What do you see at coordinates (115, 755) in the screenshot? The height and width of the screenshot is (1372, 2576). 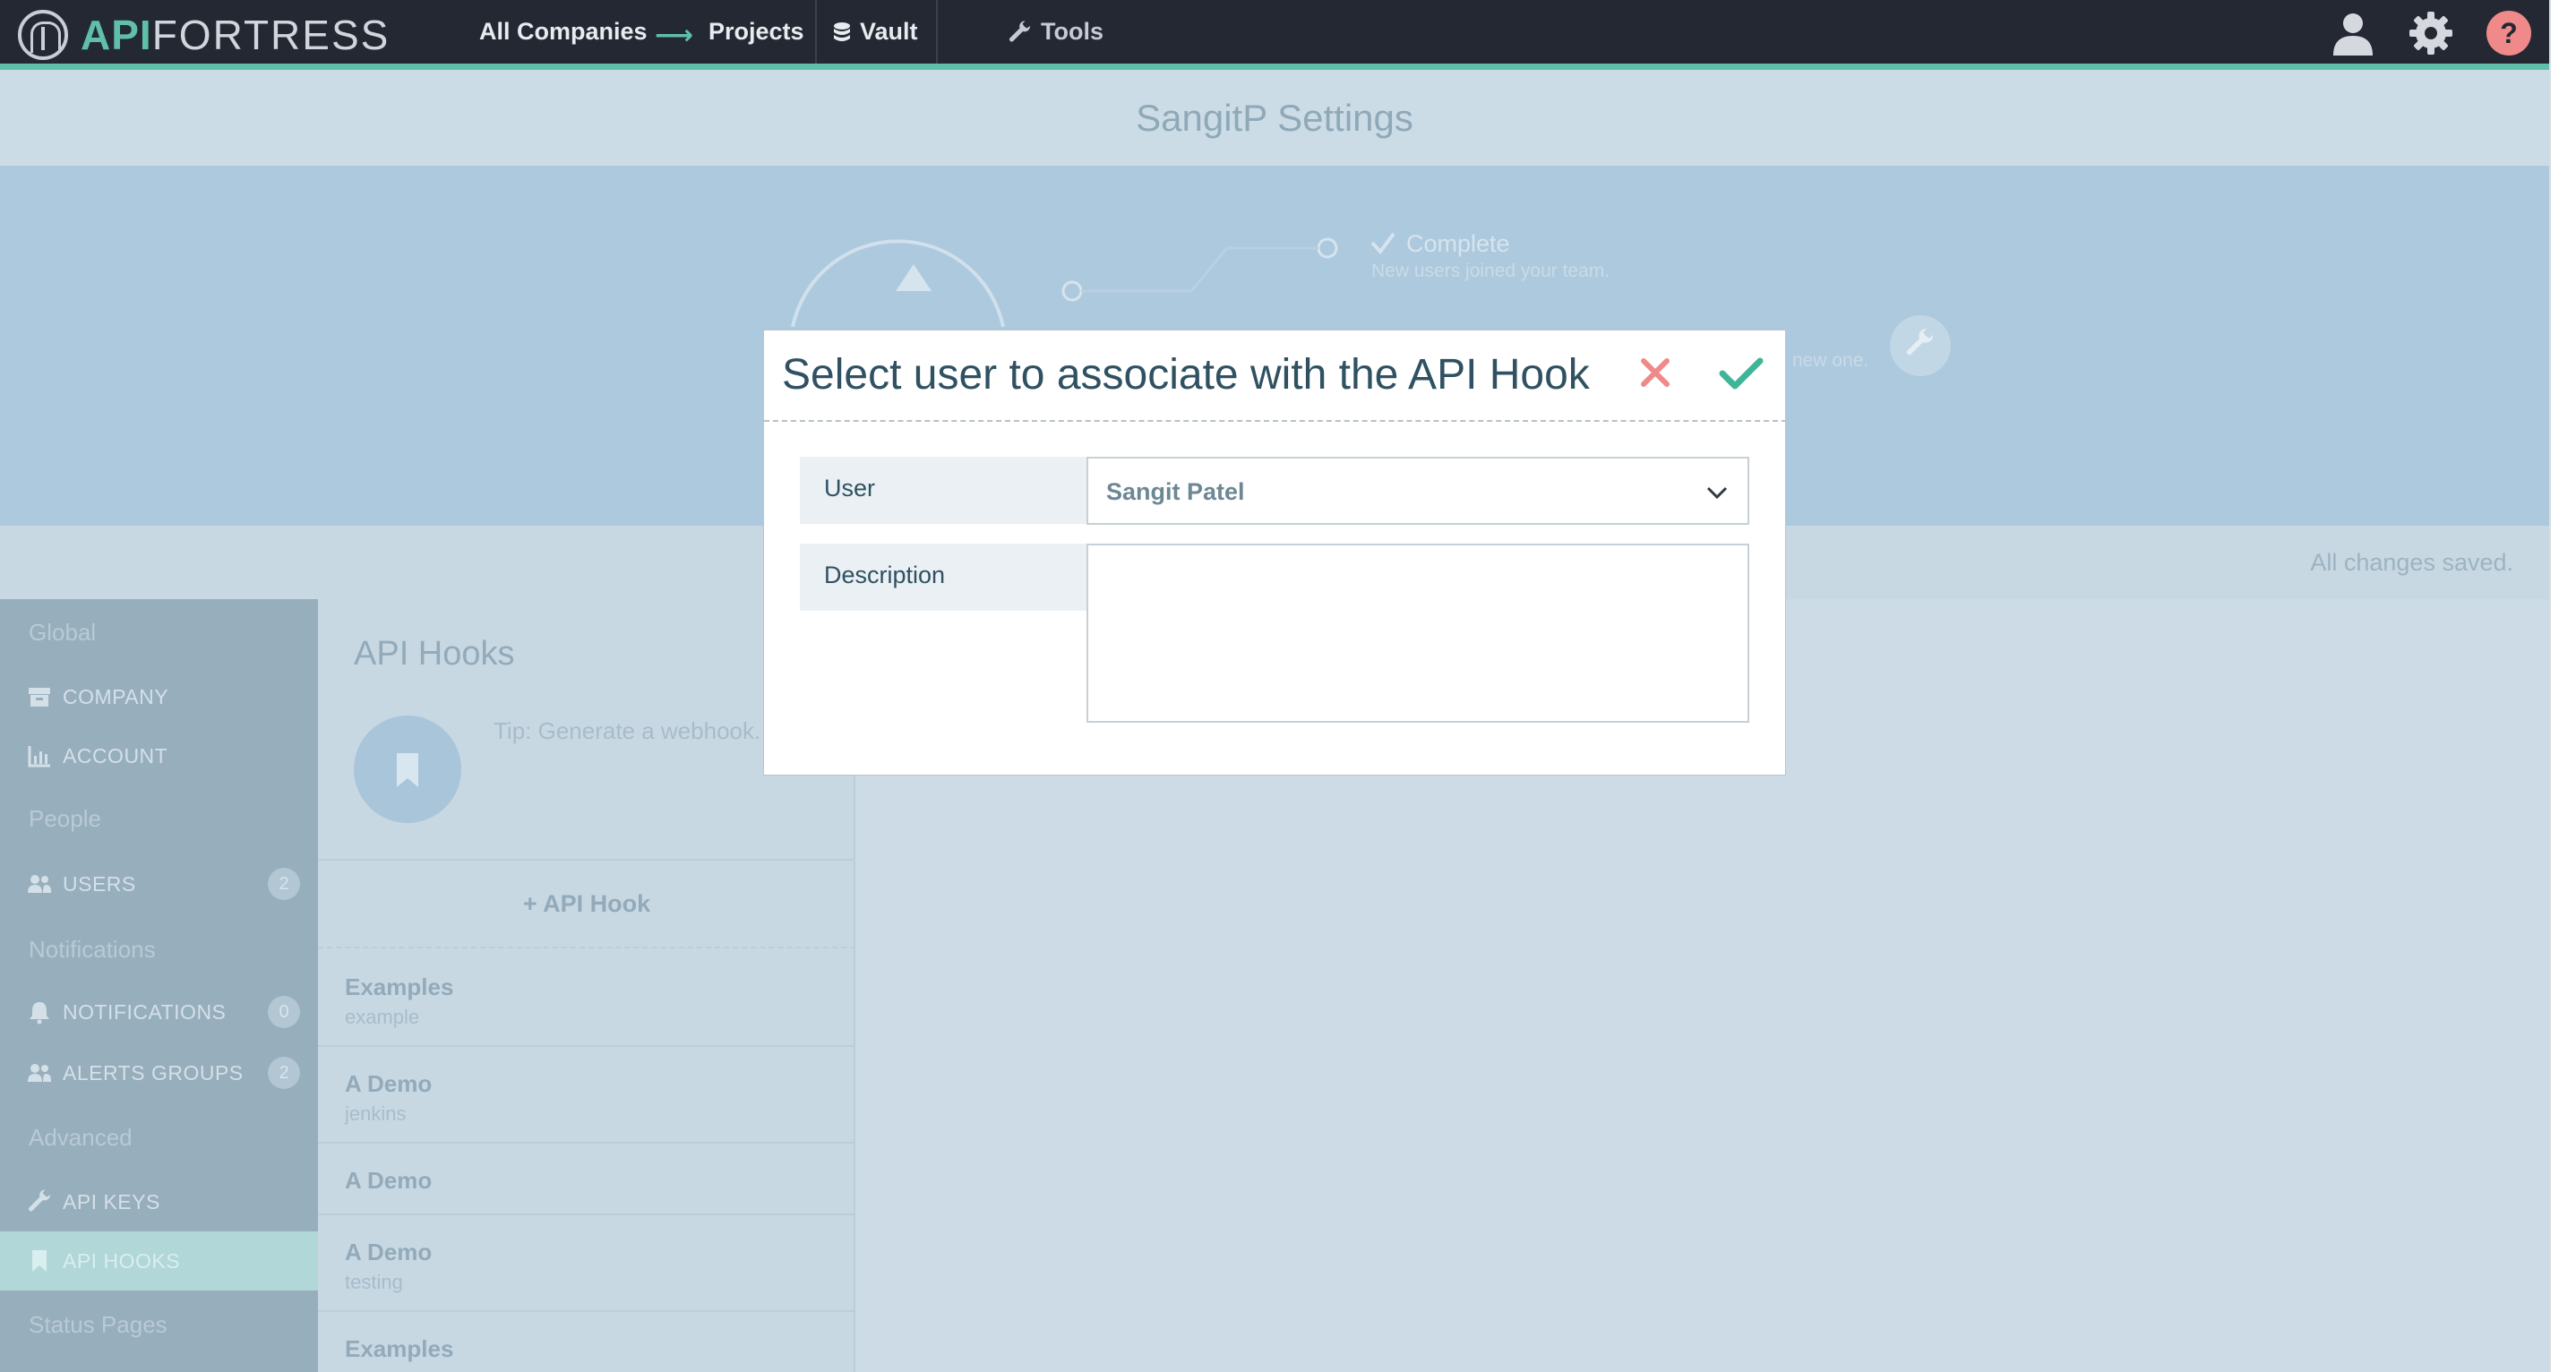 I see `sidebar-item-label: ACCOUNT` at bounding box center [115, 755].